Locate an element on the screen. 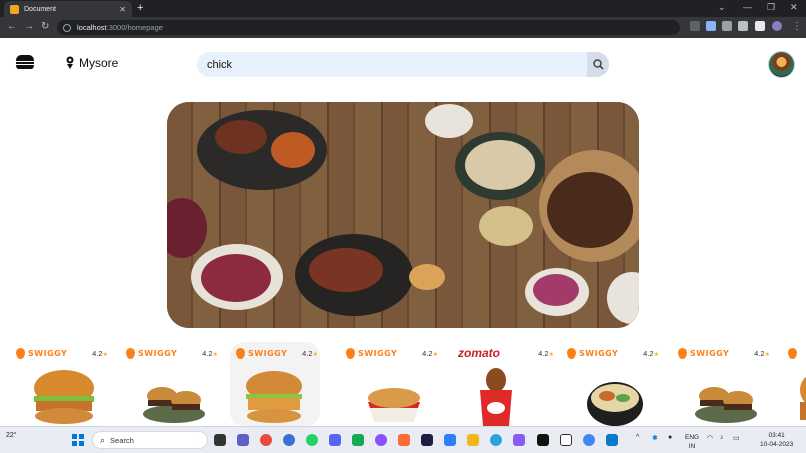  taskbar-search: ⌕ Search is located at coordinates (150, 440).